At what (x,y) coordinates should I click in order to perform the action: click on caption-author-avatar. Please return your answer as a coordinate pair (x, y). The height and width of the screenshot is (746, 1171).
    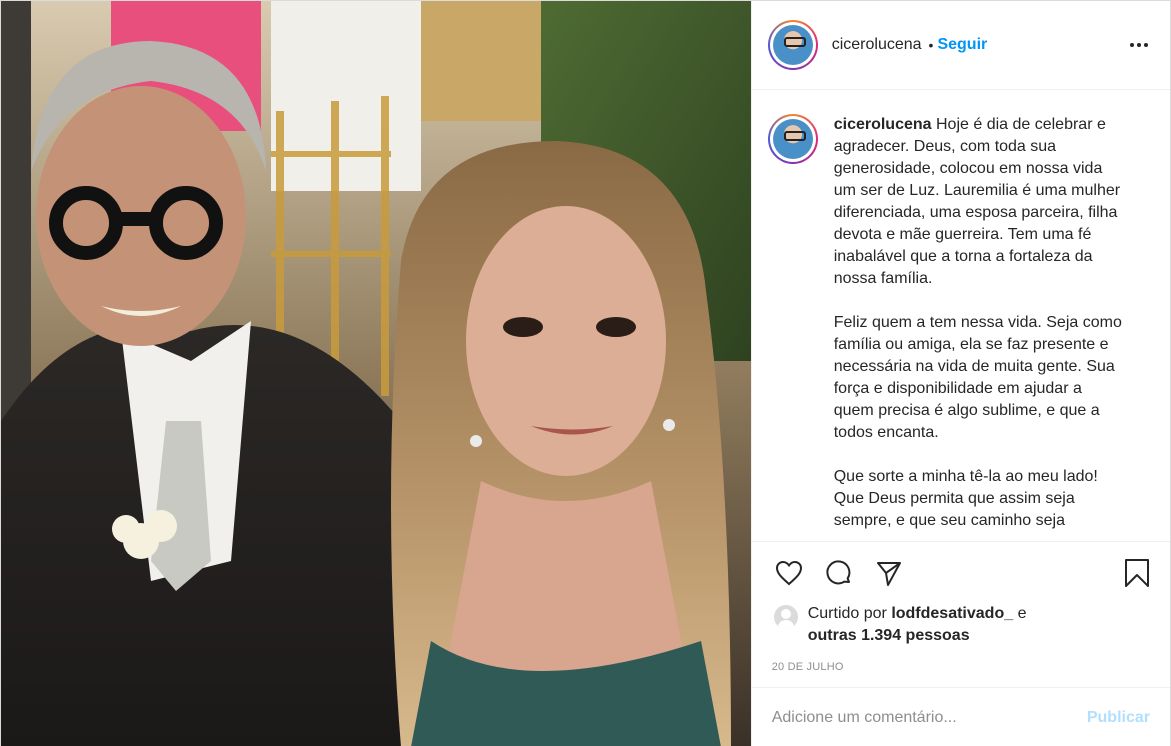
    Looking at the image, I should click on (792, 139).